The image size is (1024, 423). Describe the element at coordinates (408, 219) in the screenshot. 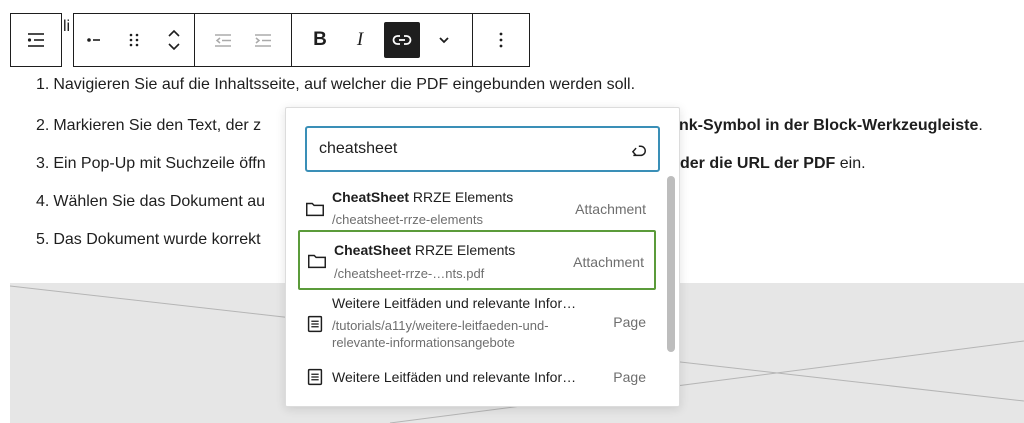

I see `result-url: /cheatsheet-rrze-elements` at that location.